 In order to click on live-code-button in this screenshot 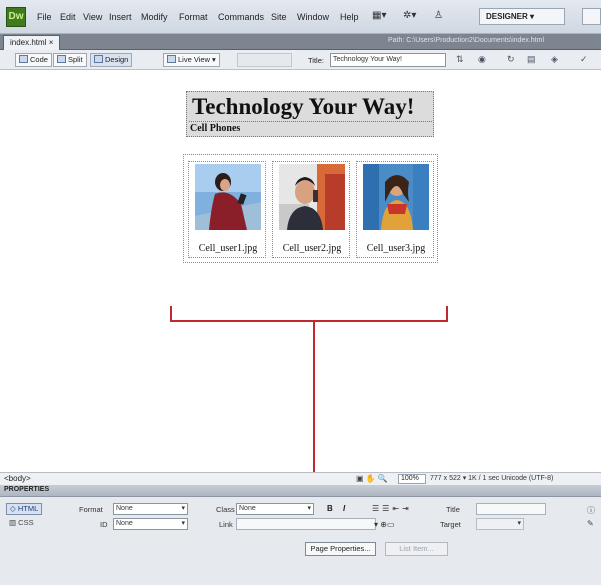, I will do `click(264, 60)`.